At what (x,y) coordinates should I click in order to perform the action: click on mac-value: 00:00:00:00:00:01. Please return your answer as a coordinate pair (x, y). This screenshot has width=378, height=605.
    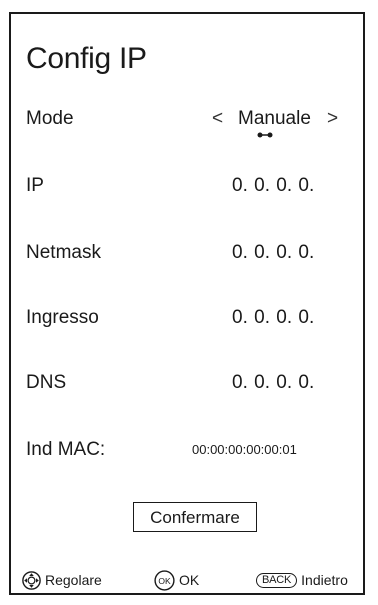
    Looking at the image, I should click on (244, 449).